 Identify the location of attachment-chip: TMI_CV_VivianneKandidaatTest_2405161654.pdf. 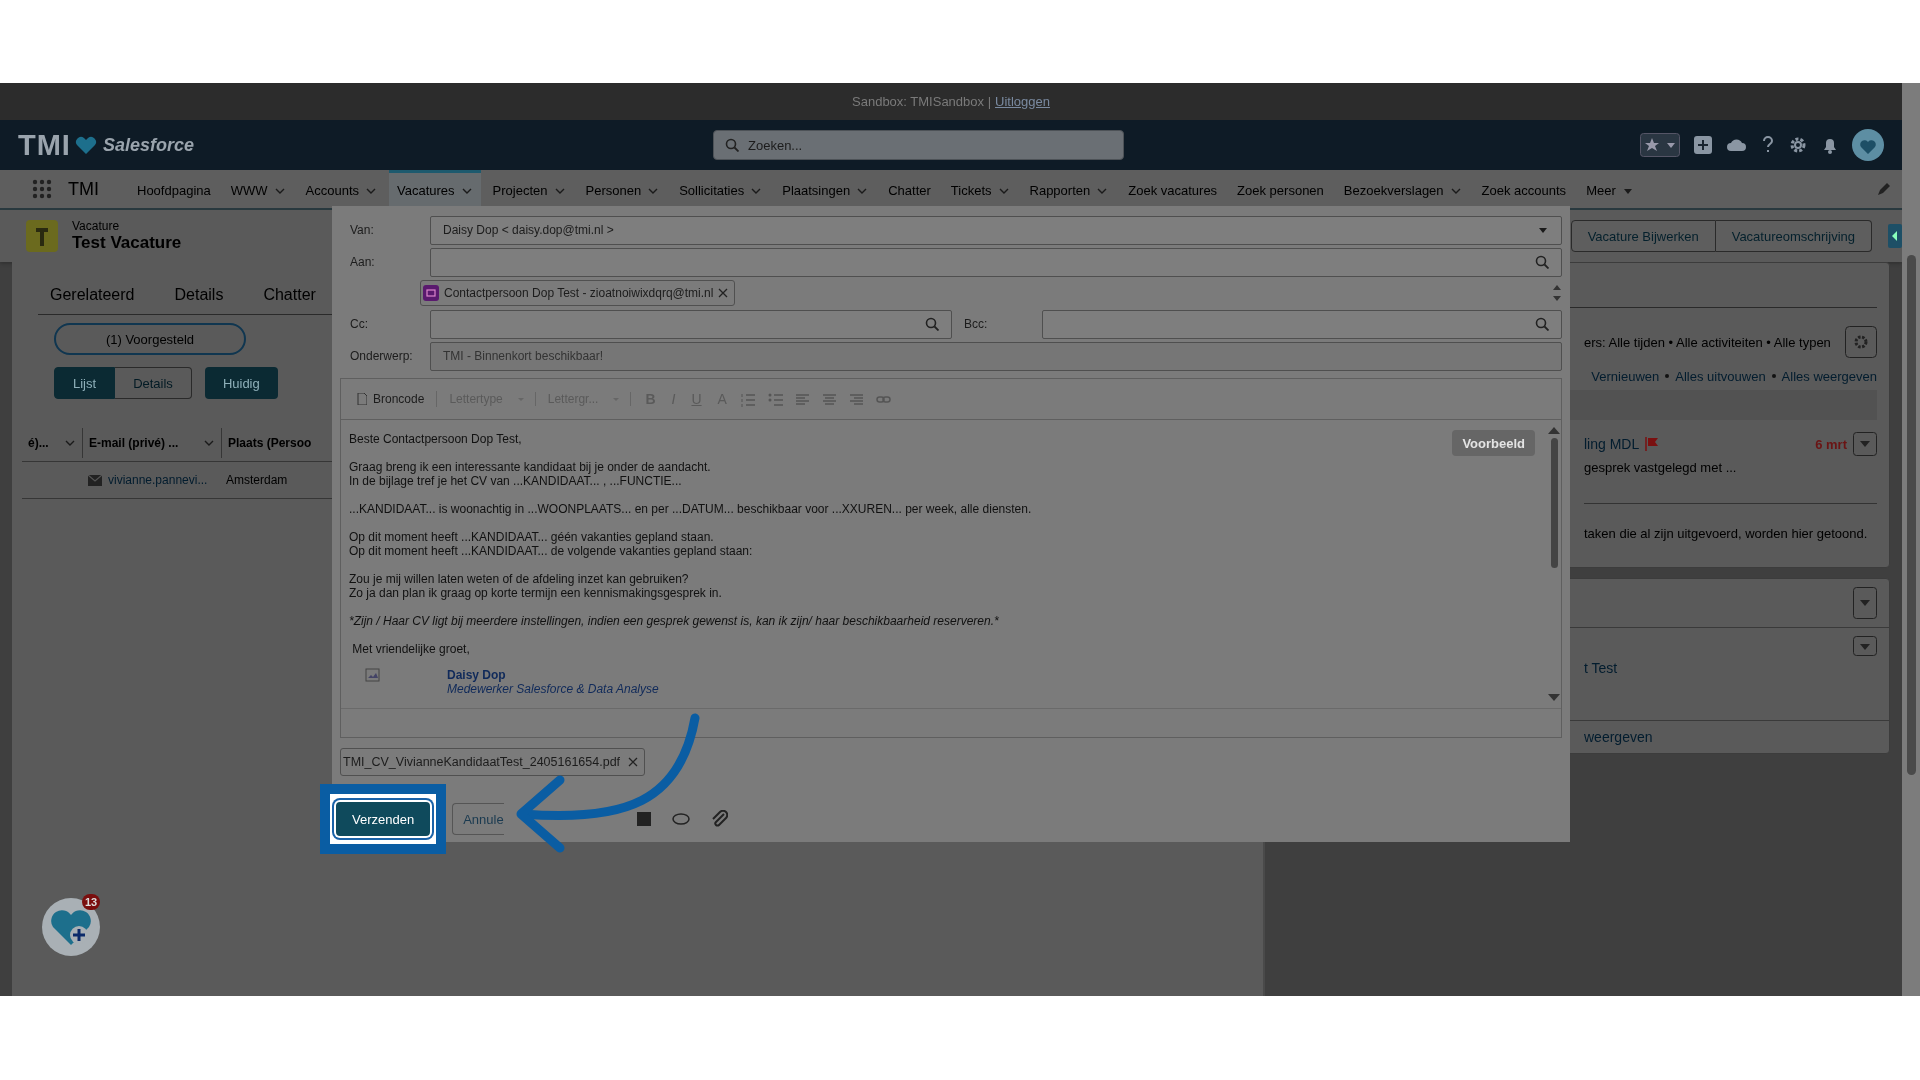
(493, 762).